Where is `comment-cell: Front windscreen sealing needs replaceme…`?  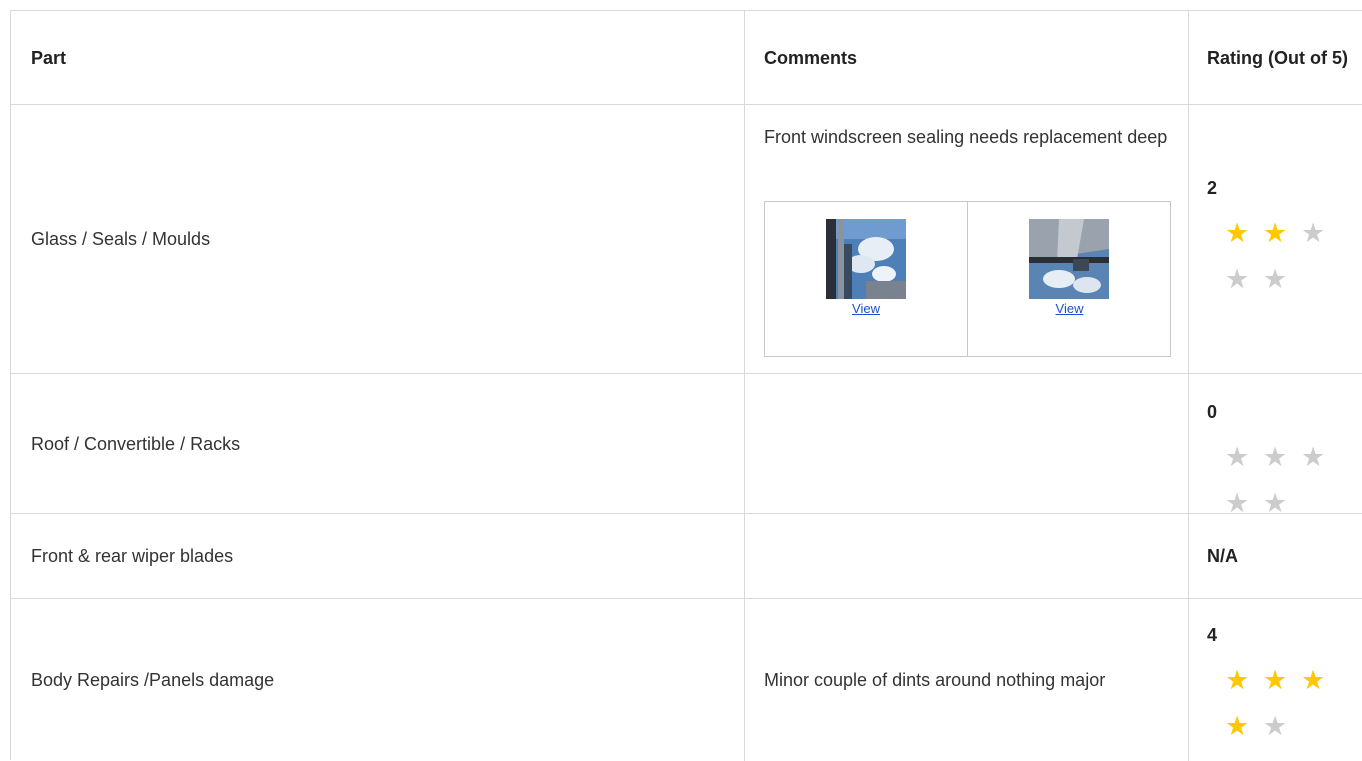
comment-cell: Front windscreen sealing needs replaceme… is located at coordinates (967, 239).